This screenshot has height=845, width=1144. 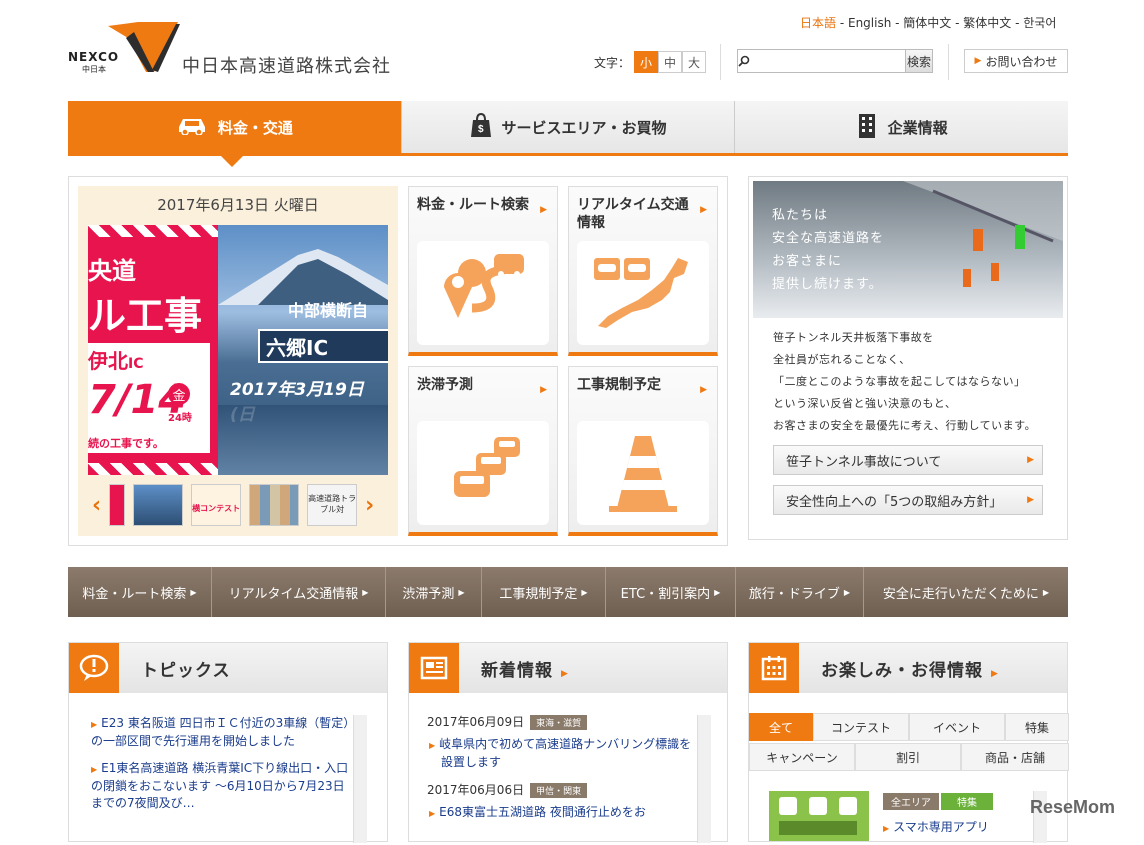 I want to click on banner-text: 中部横断自, so click(x=328, y=310).